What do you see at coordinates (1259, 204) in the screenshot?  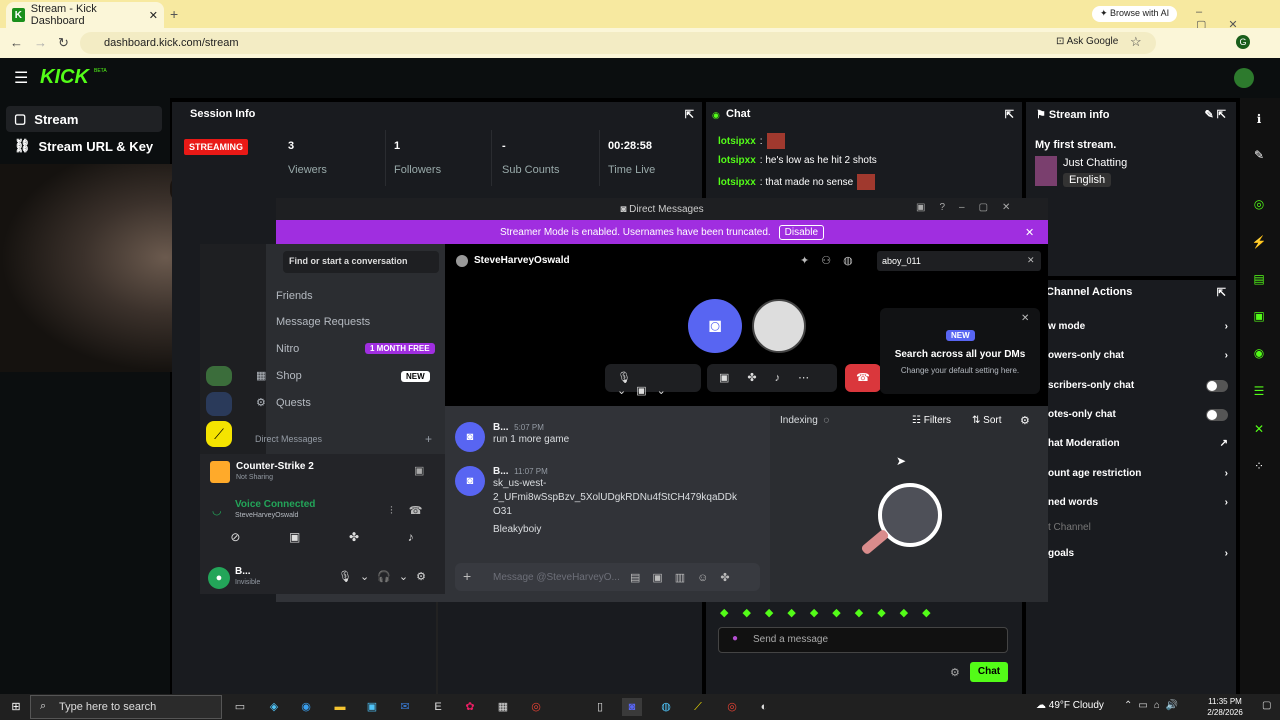 I see `target-icon: ◎` at bounding box center [1259, 204].